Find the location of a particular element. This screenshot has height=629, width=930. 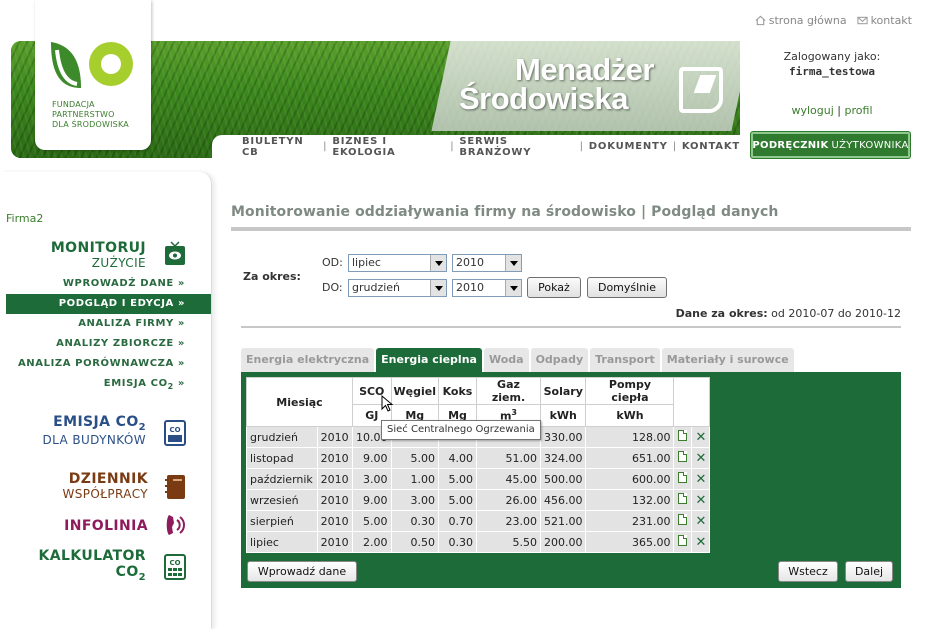

menu-analiza-porownawcza: ANALIZA PORÓWNAWCZA » is located at coordinates (108, 364).